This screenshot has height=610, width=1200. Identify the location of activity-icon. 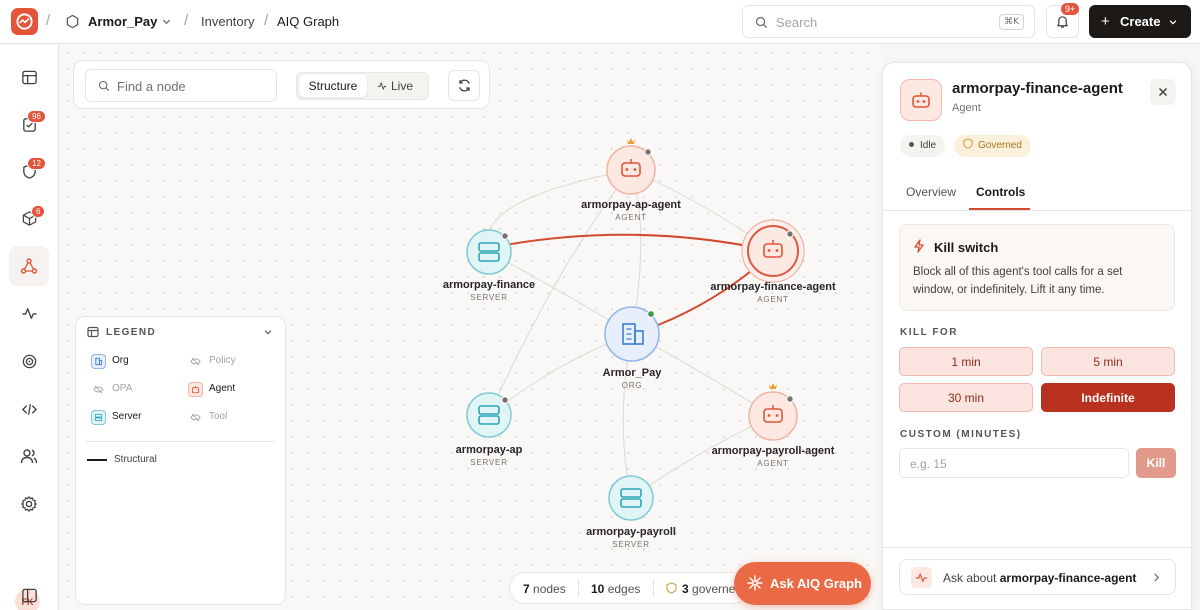
(29, 313).